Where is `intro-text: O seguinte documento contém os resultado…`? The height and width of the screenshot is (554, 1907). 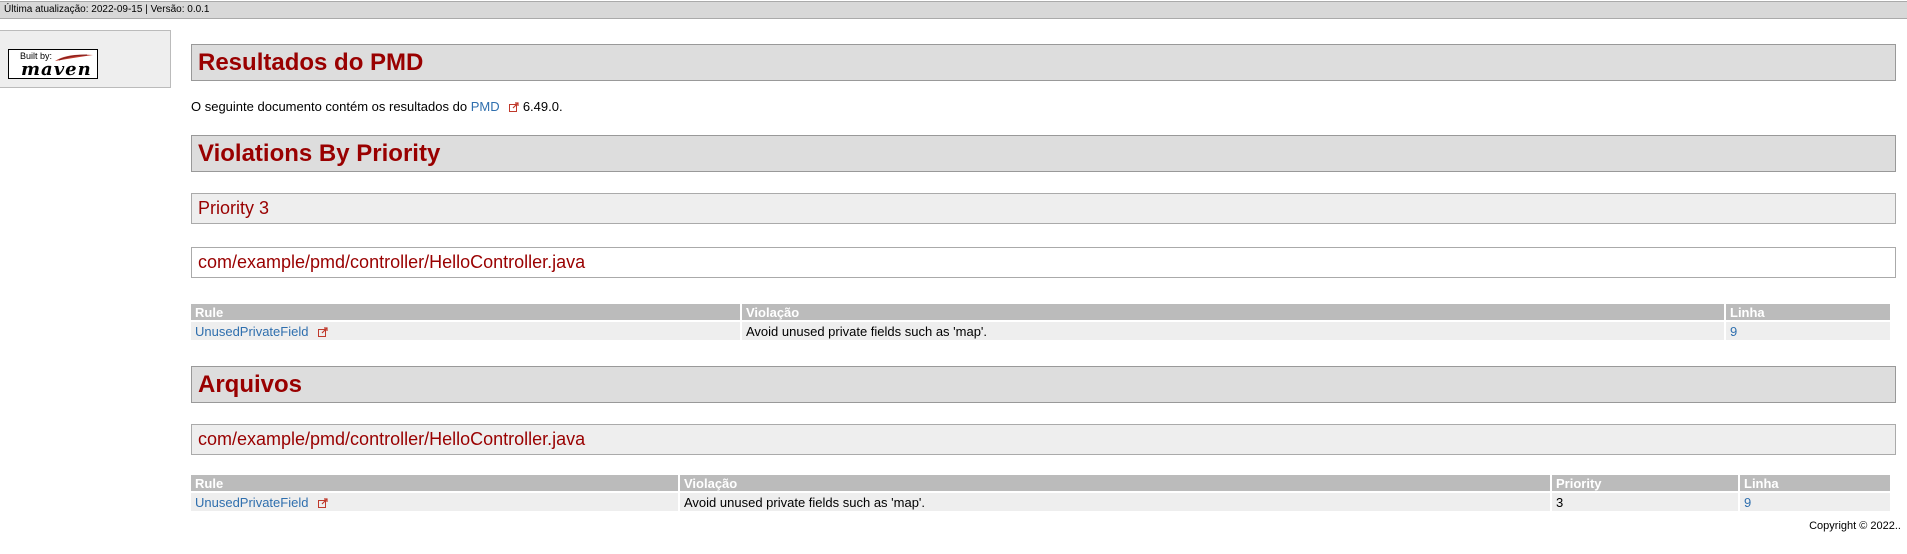
intro-text: O seguinte documento contém os resultado… is located at coordinates (329, 106).